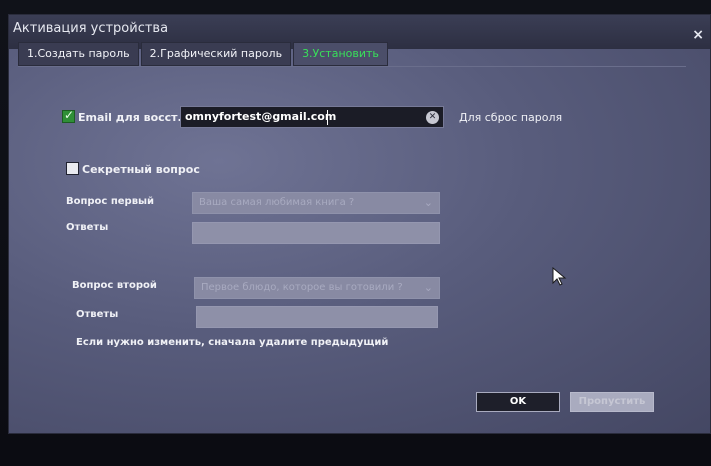  What do you see at coordinates (87, 227) in the screenshot?
I see `answer1-label: Ответы` at bounding box center [87, 227].